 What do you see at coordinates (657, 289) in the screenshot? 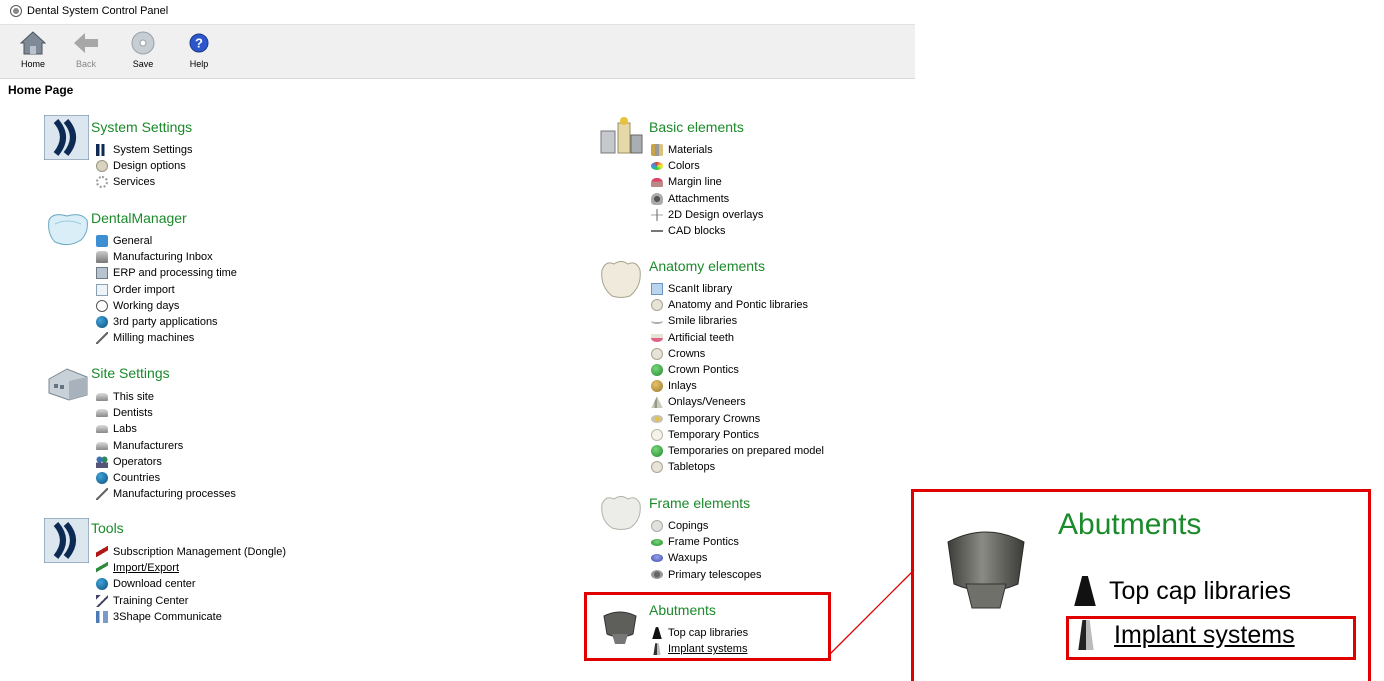
I see `scanit-library-icon` at bounding box center [657, 289].